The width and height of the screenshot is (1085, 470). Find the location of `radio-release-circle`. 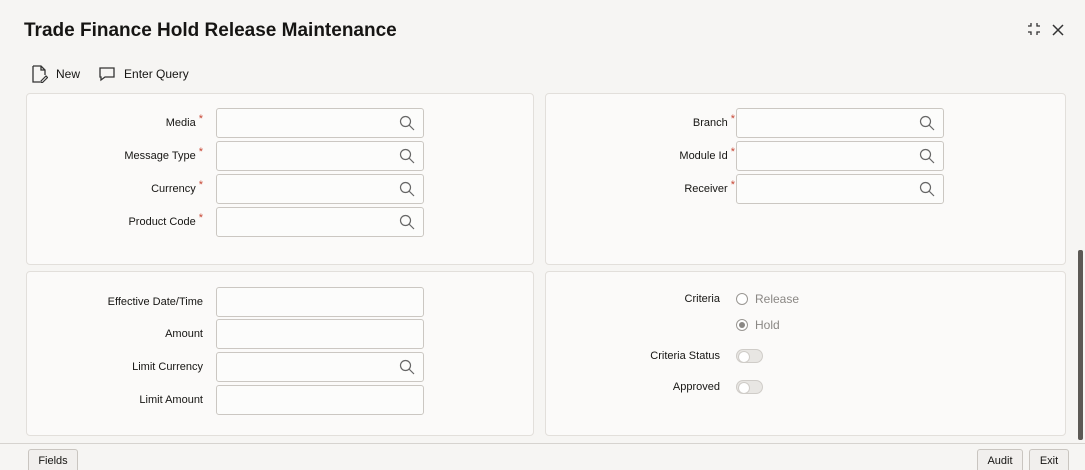

radio-release-circle is located at coordinates (742, 299).